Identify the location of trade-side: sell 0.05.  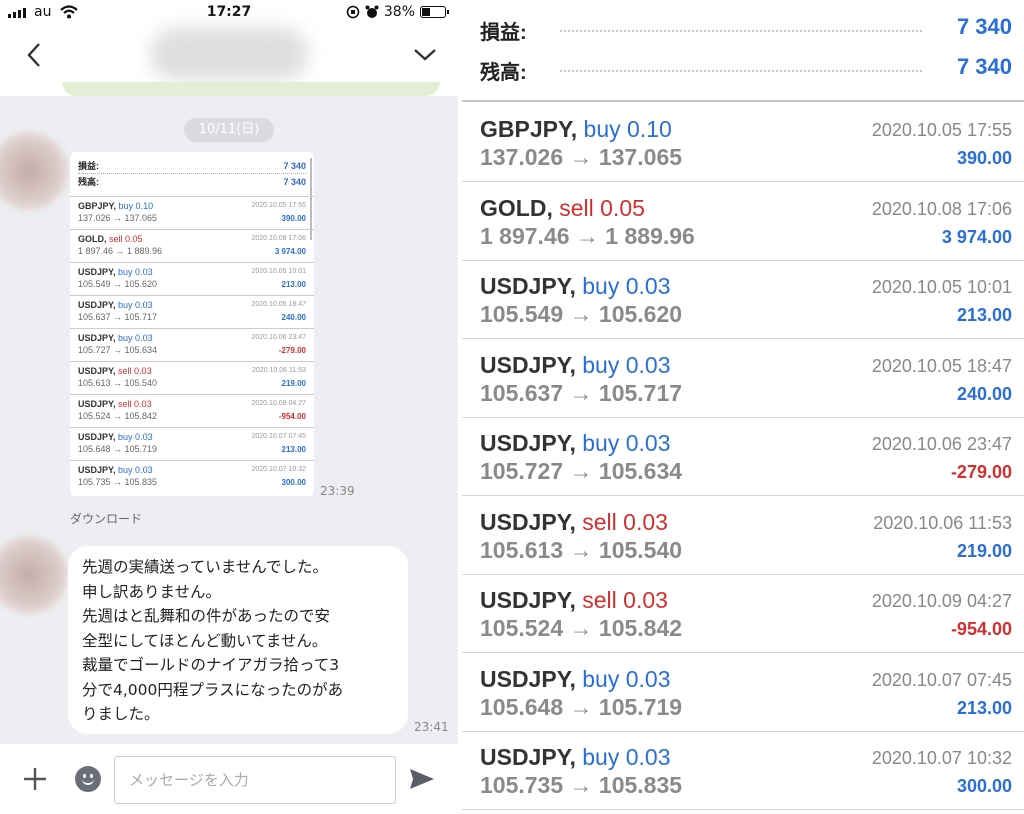
(602, 207).